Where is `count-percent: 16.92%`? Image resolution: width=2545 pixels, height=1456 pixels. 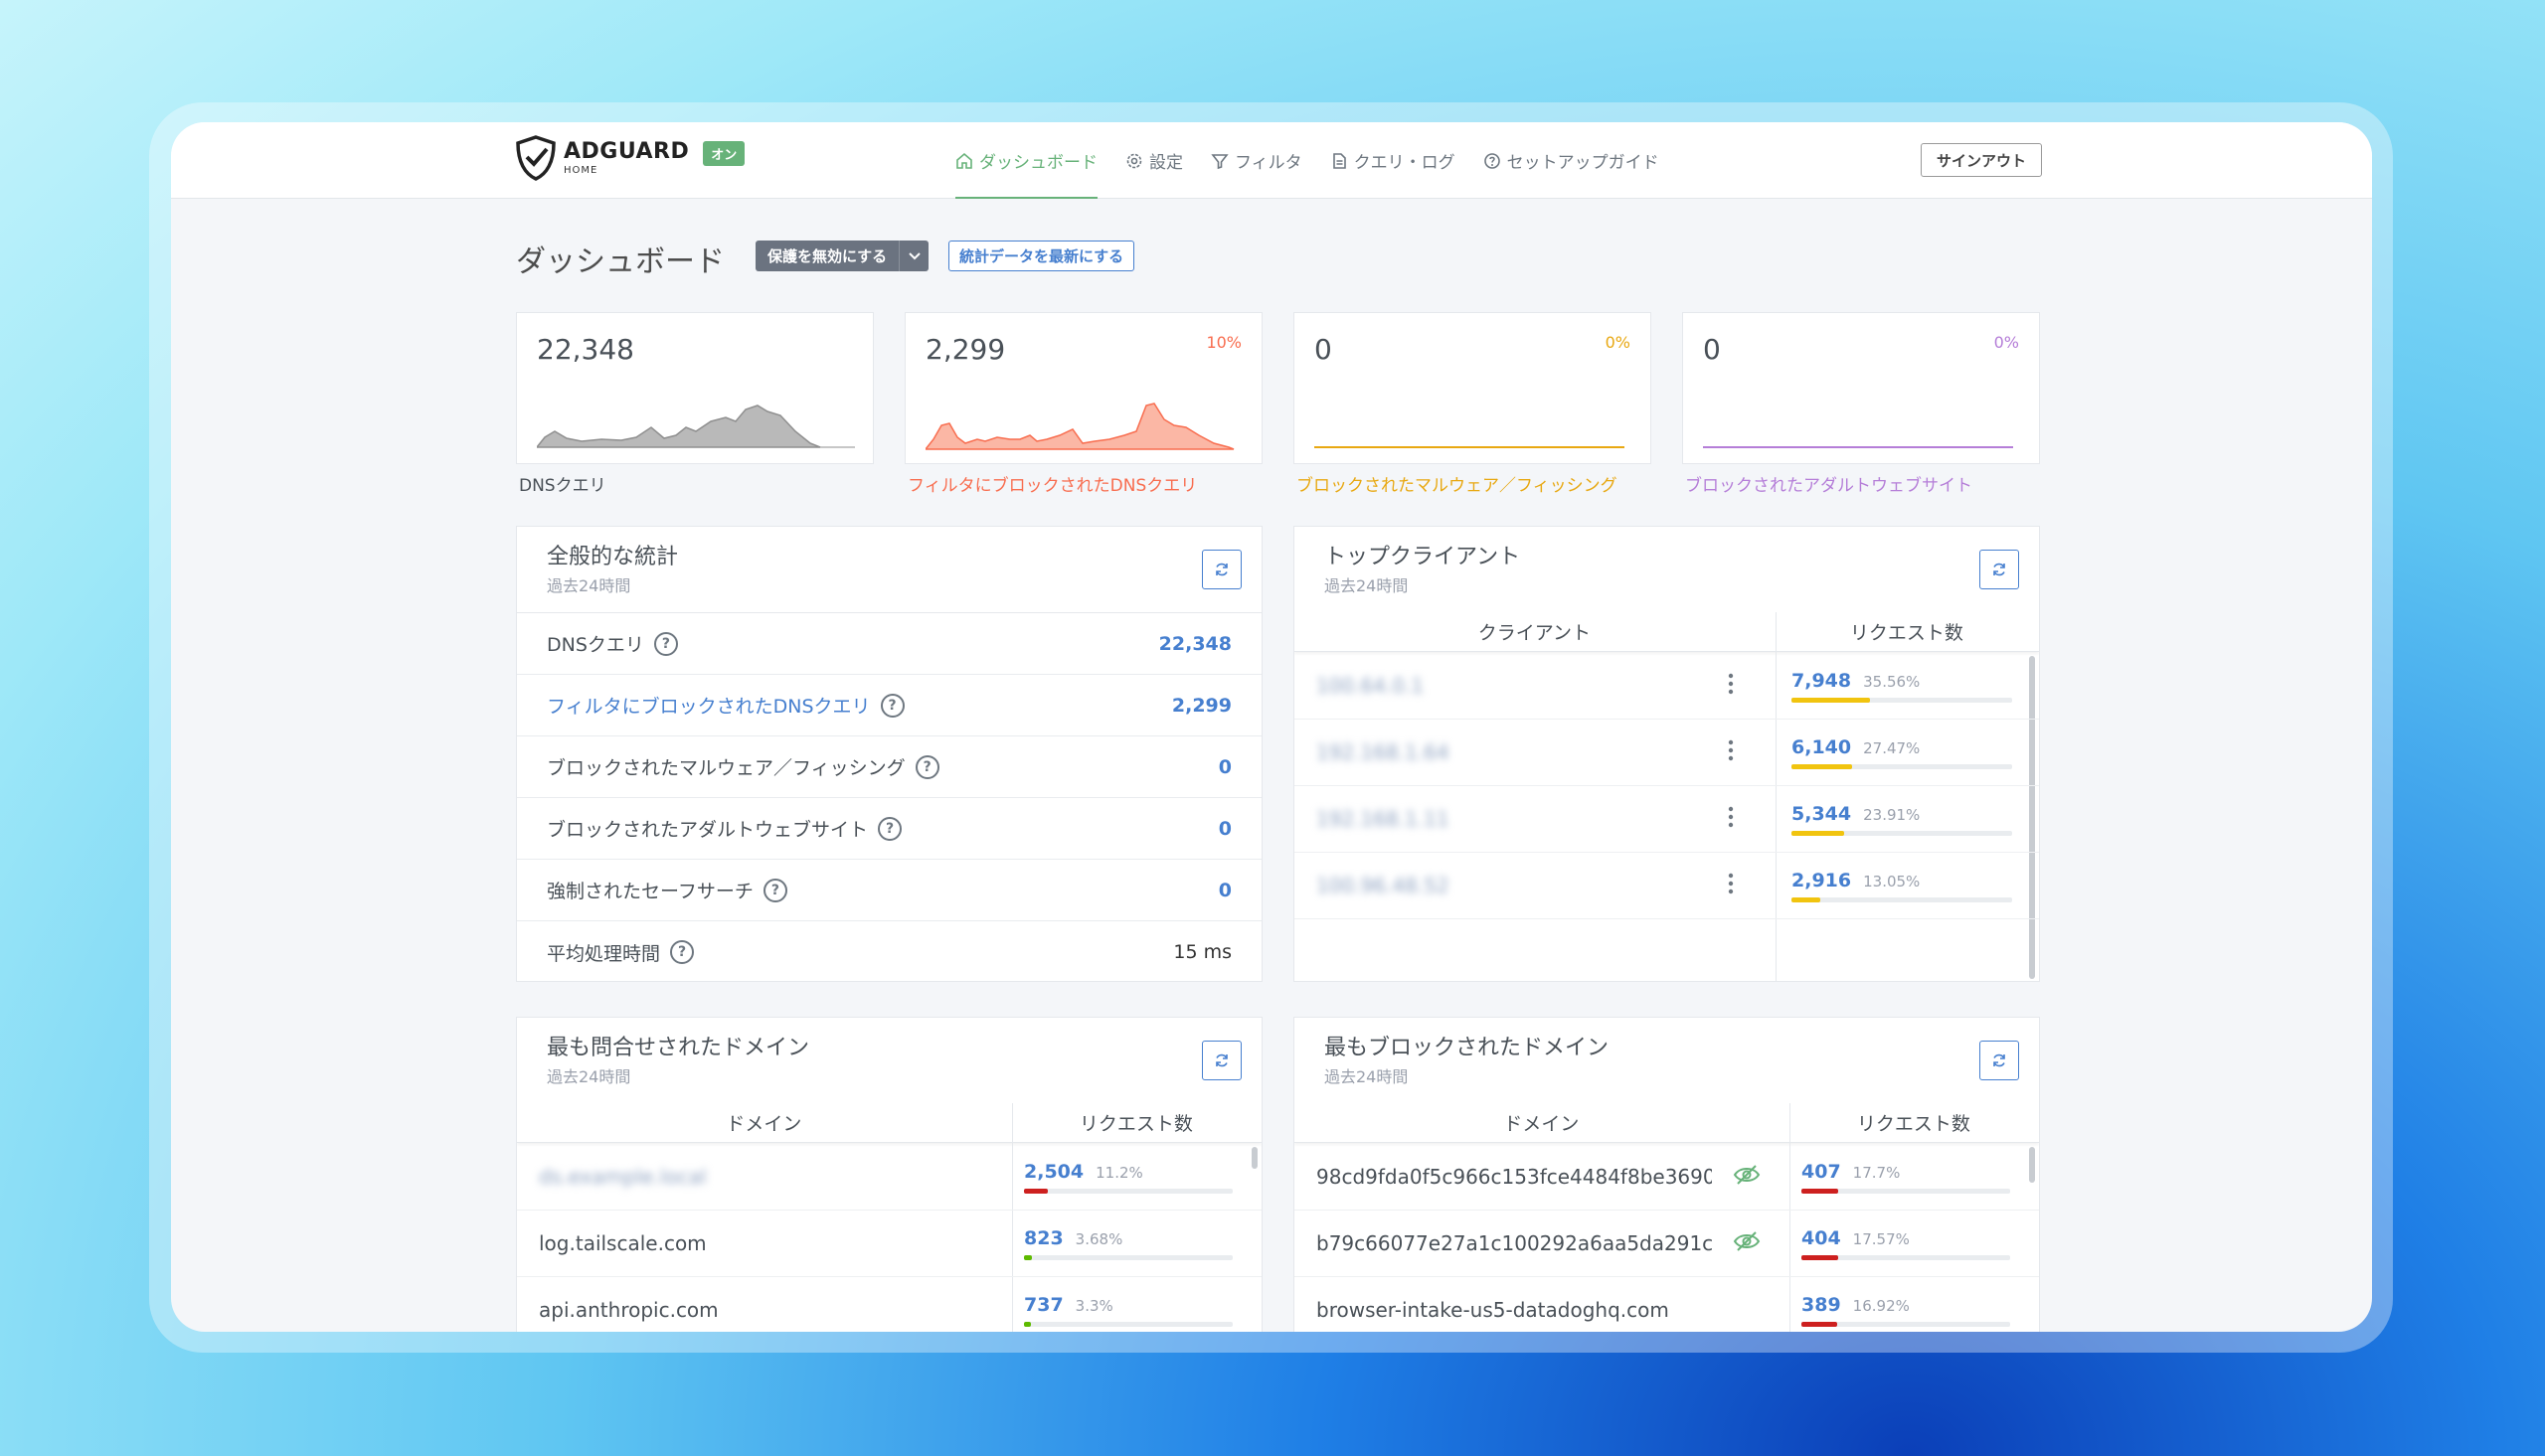
count-percent: 16.92% is located at coordinates (1881, 1305).